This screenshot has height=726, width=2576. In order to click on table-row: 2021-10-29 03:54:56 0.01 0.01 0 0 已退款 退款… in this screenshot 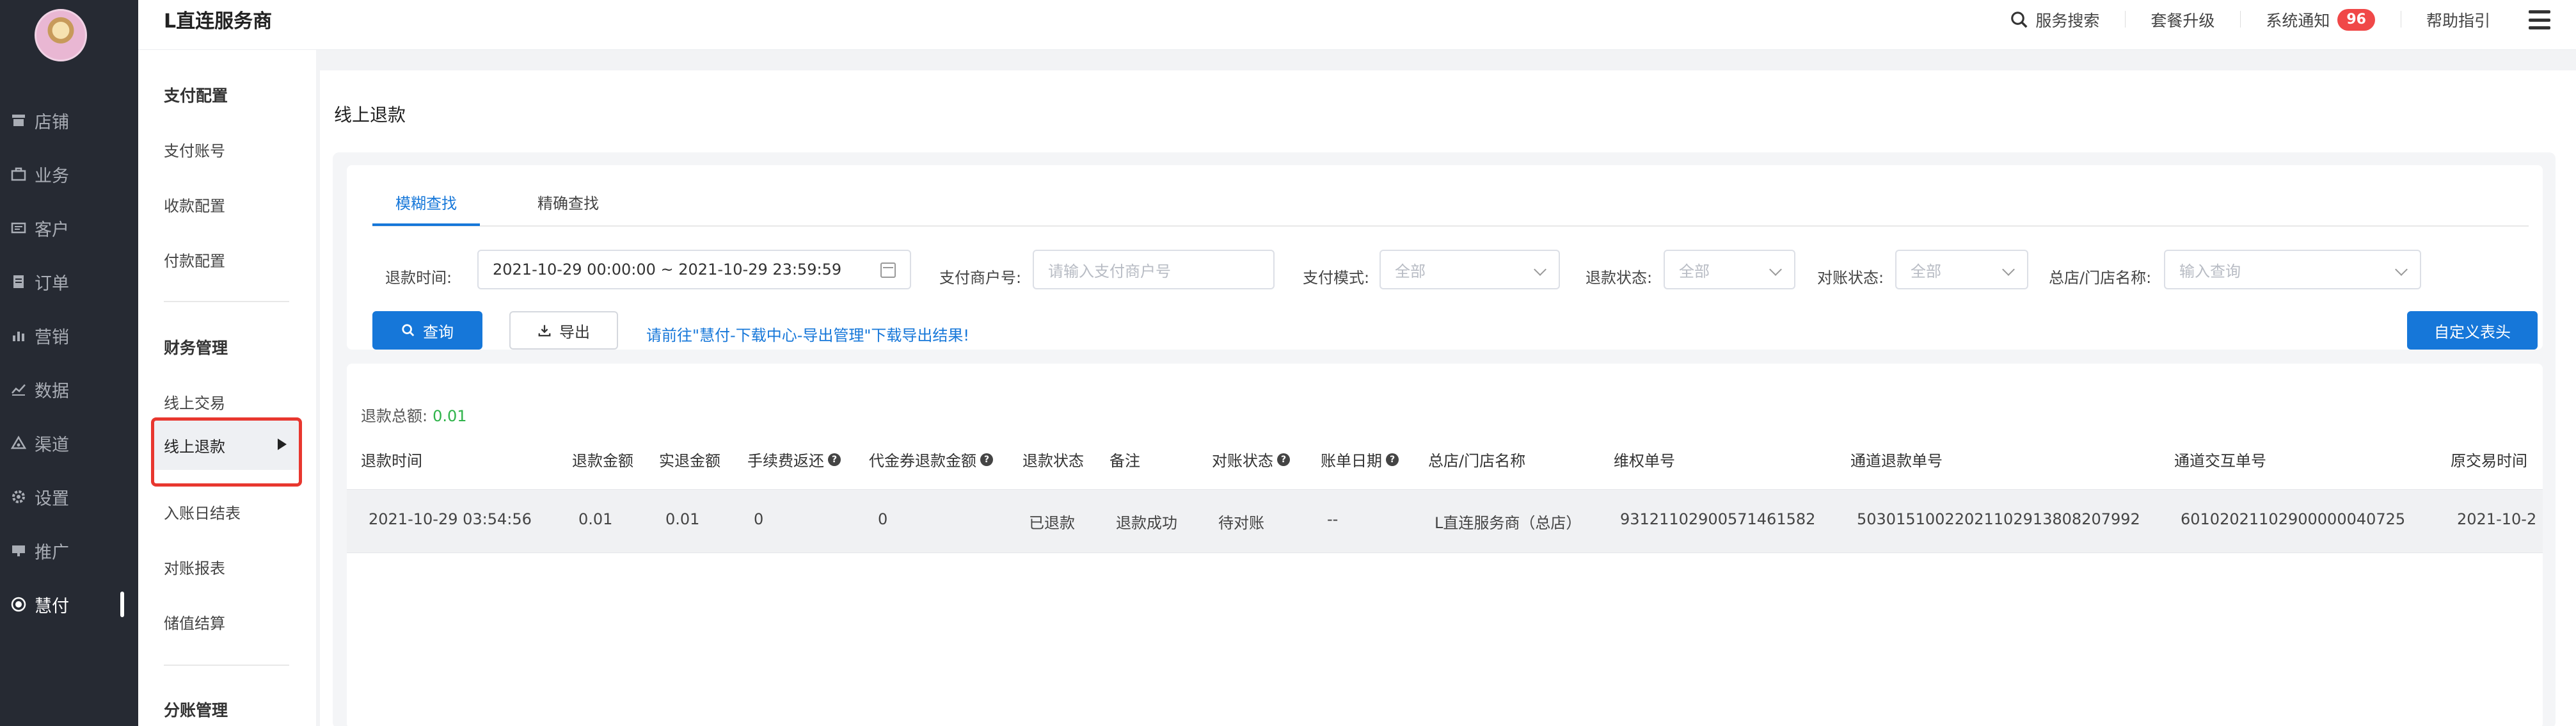, I will do `click(1445, 521)`.